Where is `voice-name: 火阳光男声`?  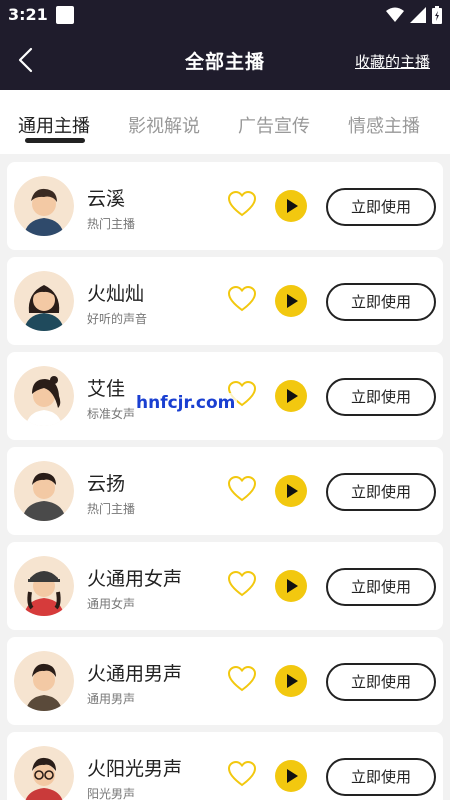
voice-name: 火阳光男声 is located at coordinates (135, 769).